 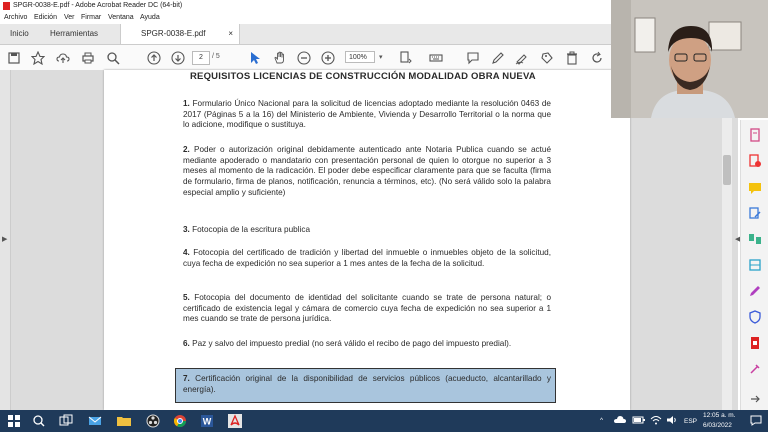 I want to click on draw-icon, so click(x=522, y=58).